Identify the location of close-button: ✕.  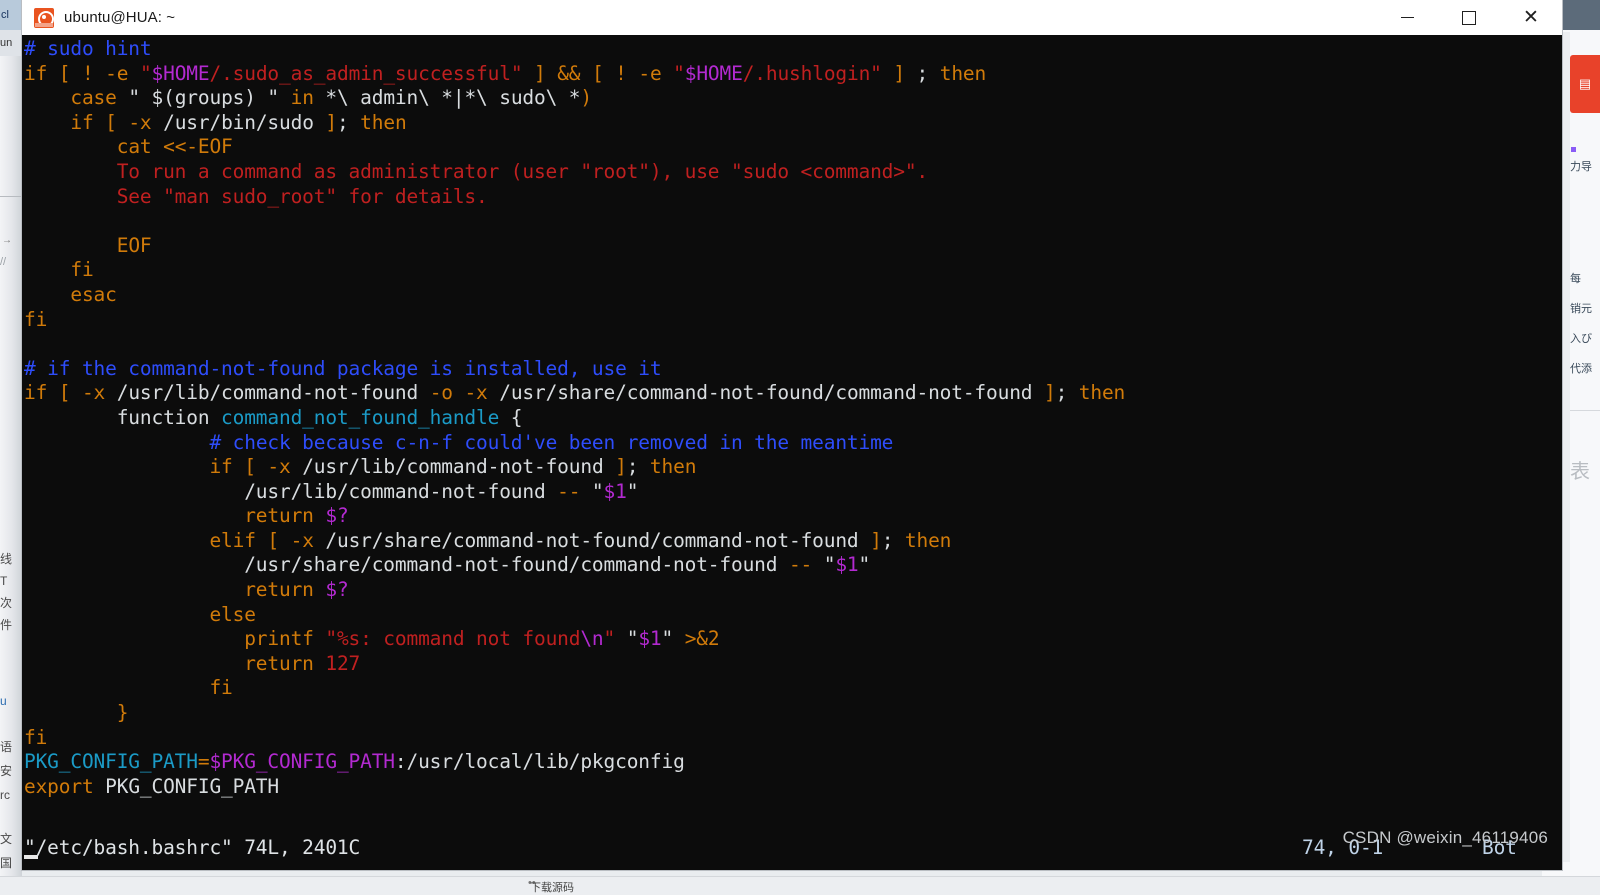
(1531, 17).